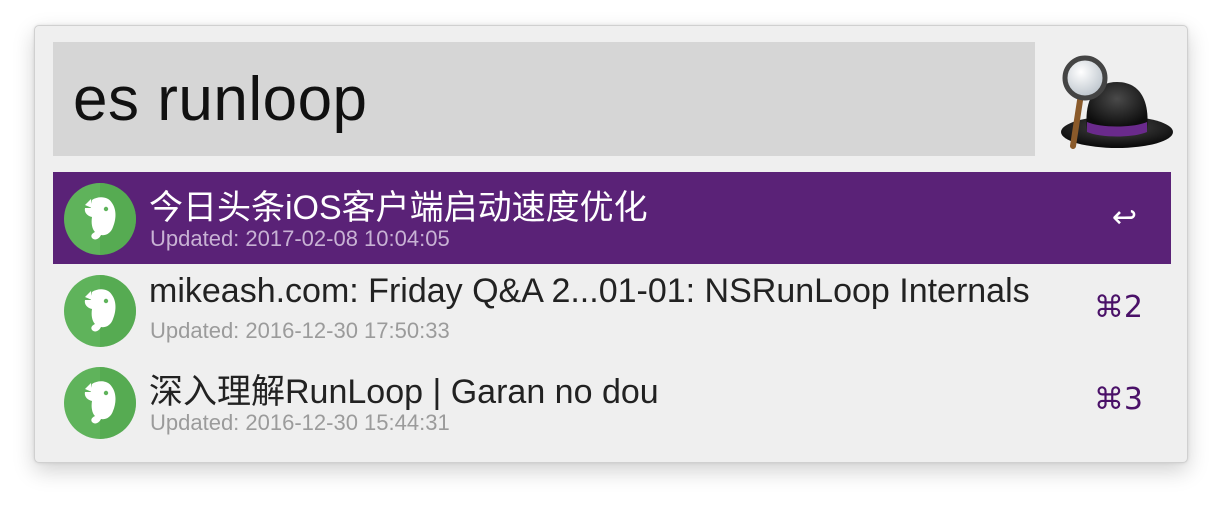 The height and width of the screenshot is (506, 1222). Describe the element at coordinates (300, 422) in the screenshot. I see `result-subtitle: Updated: 2016-12-30 15:44:31` at that location.